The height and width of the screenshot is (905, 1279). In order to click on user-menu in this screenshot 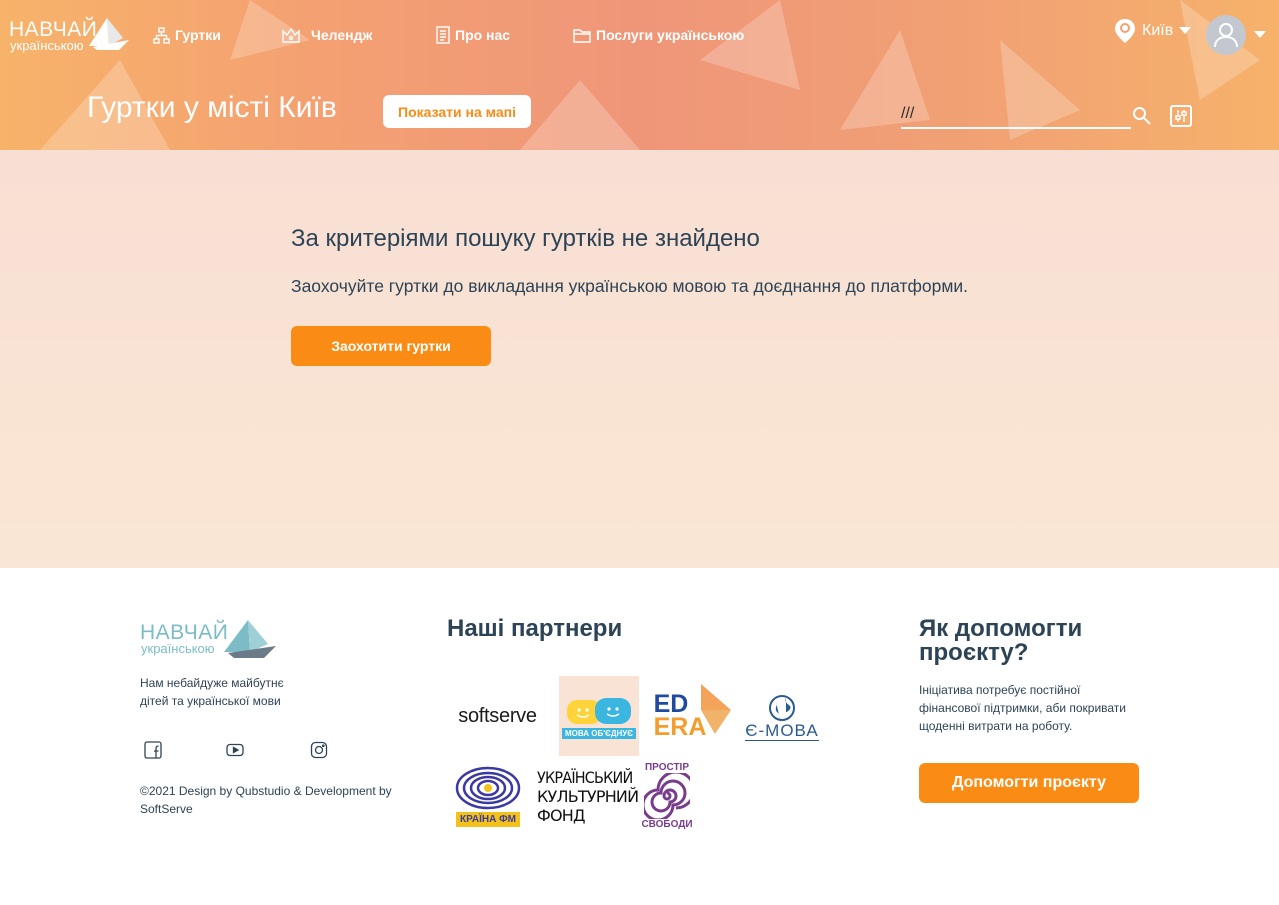, I will do `click(1236, 35)`.